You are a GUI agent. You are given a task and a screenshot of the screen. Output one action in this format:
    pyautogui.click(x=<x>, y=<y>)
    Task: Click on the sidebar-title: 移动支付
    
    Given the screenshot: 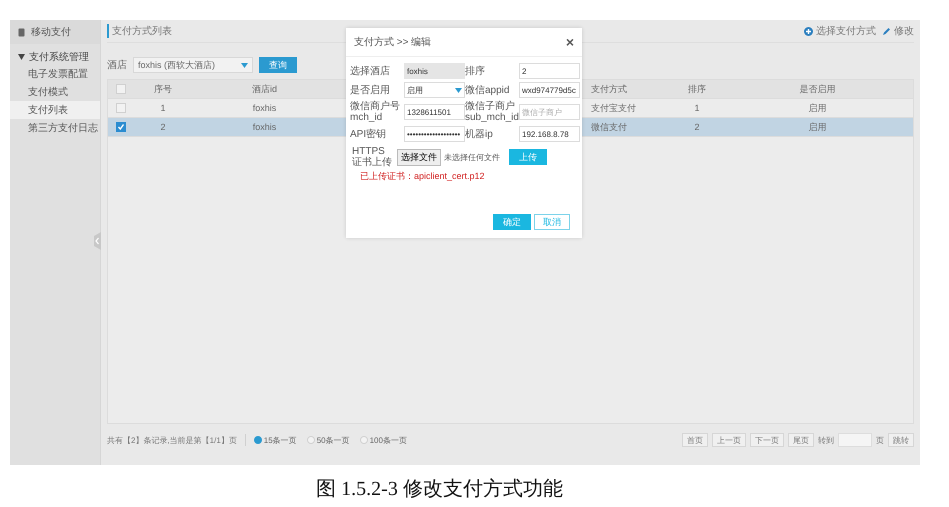 What is the action you would take?
    pyautogui.click(x=51, y=32)
    